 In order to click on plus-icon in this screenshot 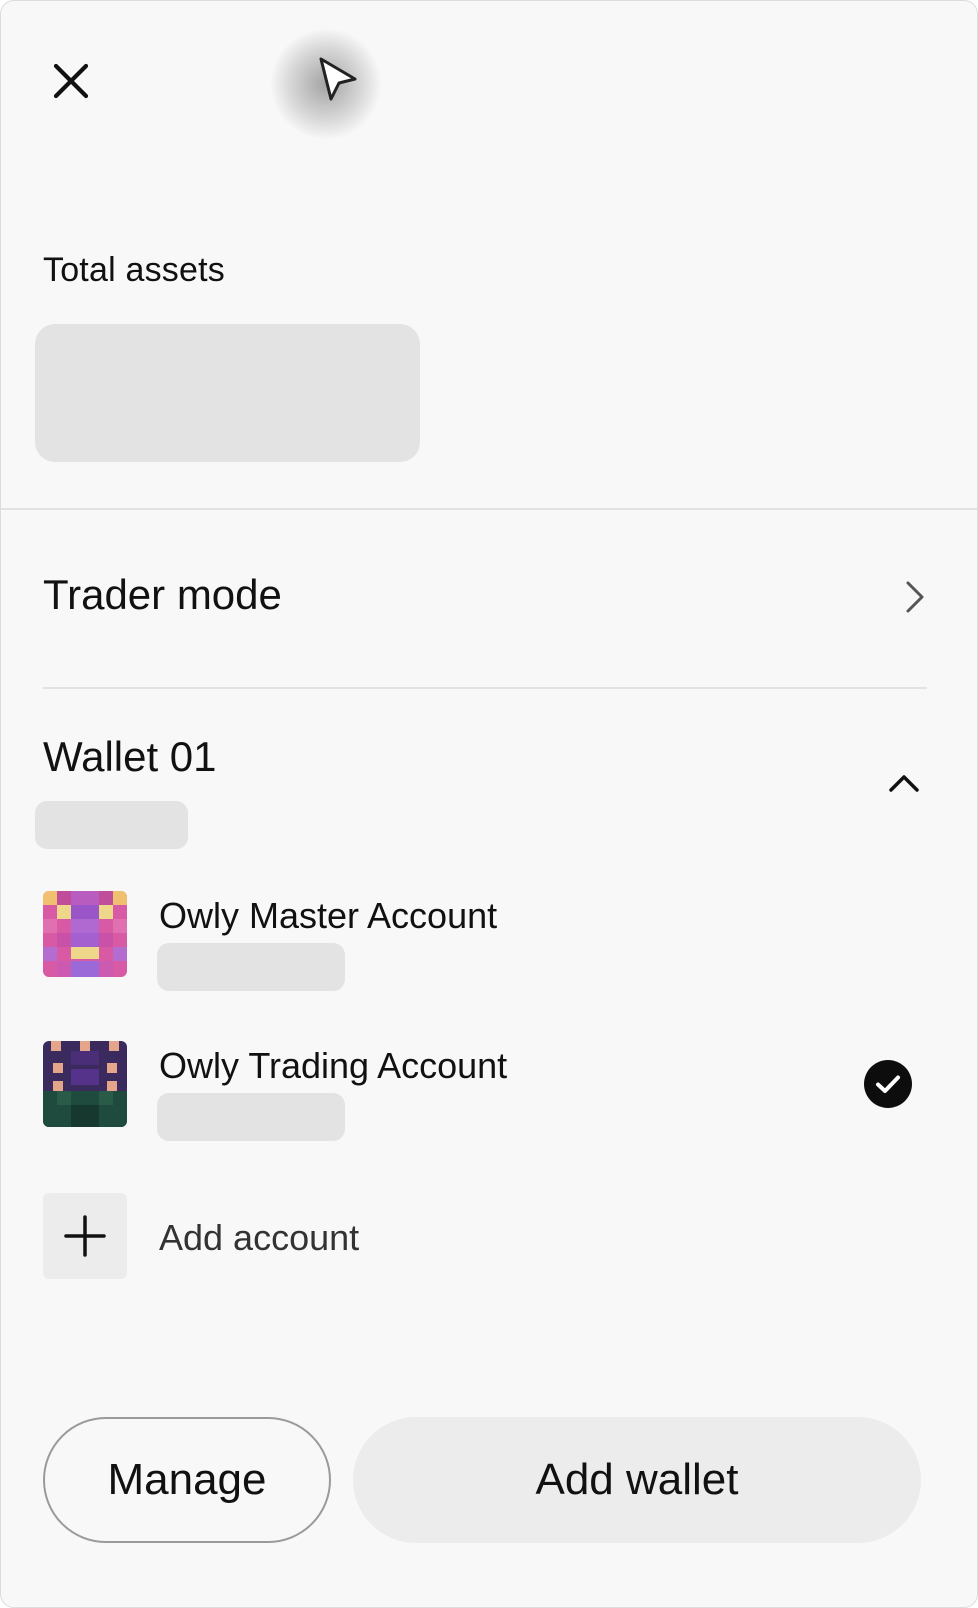, I will do `click(85, 1236)`.